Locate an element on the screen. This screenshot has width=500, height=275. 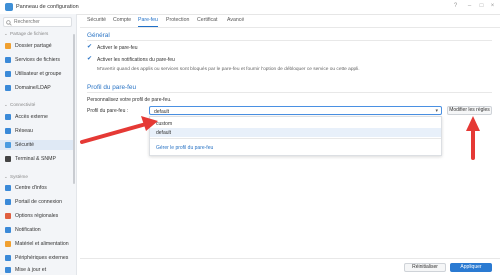
annotation-arrows is located at coordinates (280, 138).